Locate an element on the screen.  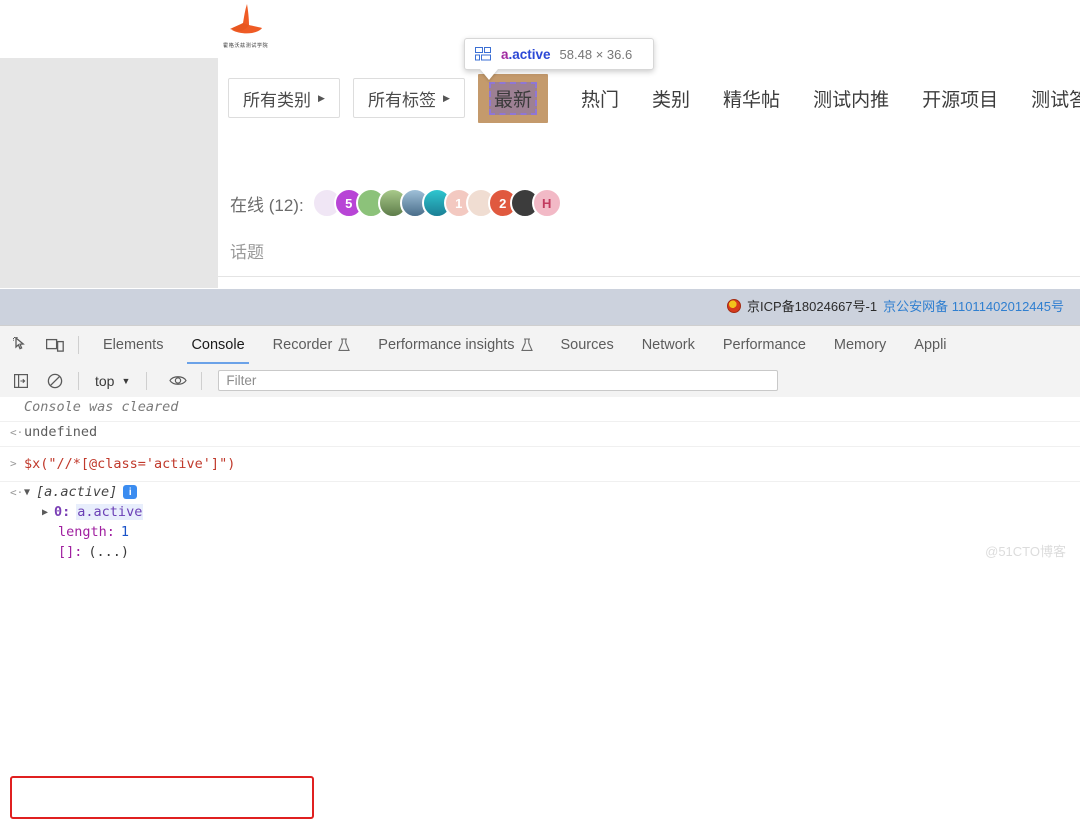
watermark: @51CTO博客 is located at coordinates (1025, 551).